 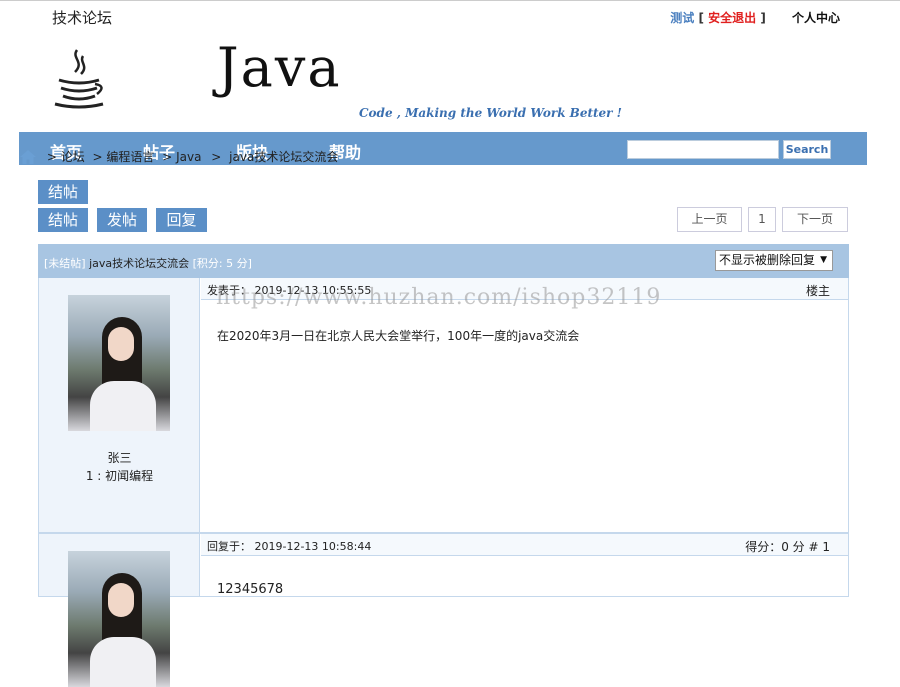 What do you see at coordinates (807, 149) in the screenshot?
I see `search-button: Search` at bounding box center [807, 149].